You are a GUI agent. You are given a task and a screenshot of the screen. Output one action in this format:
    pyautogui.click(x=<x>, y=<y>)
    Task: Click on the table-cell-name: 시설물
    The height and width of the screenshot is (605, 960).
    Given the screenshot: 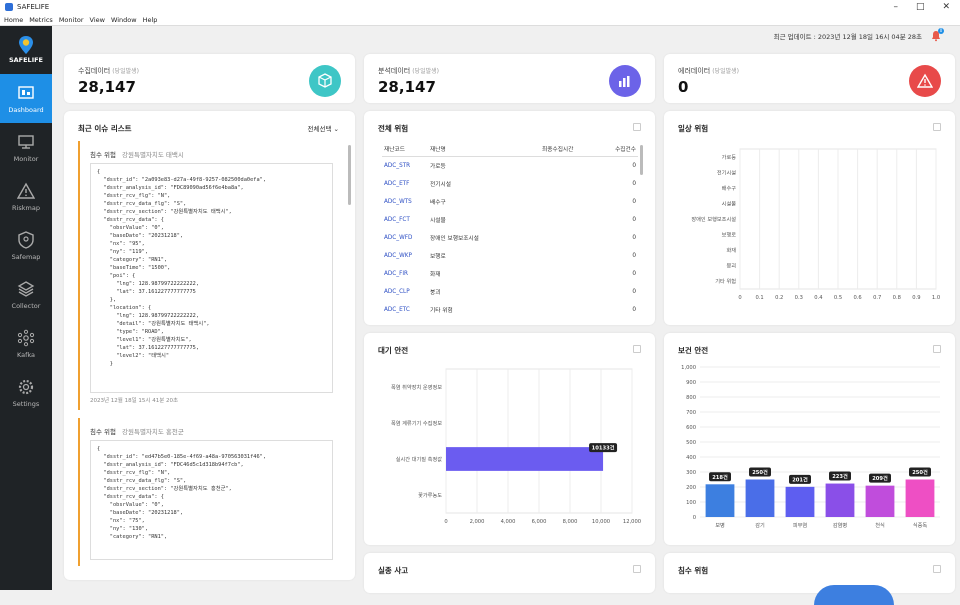 What is the action you would take?
    pyautogui.click(x=438, y=221)
    